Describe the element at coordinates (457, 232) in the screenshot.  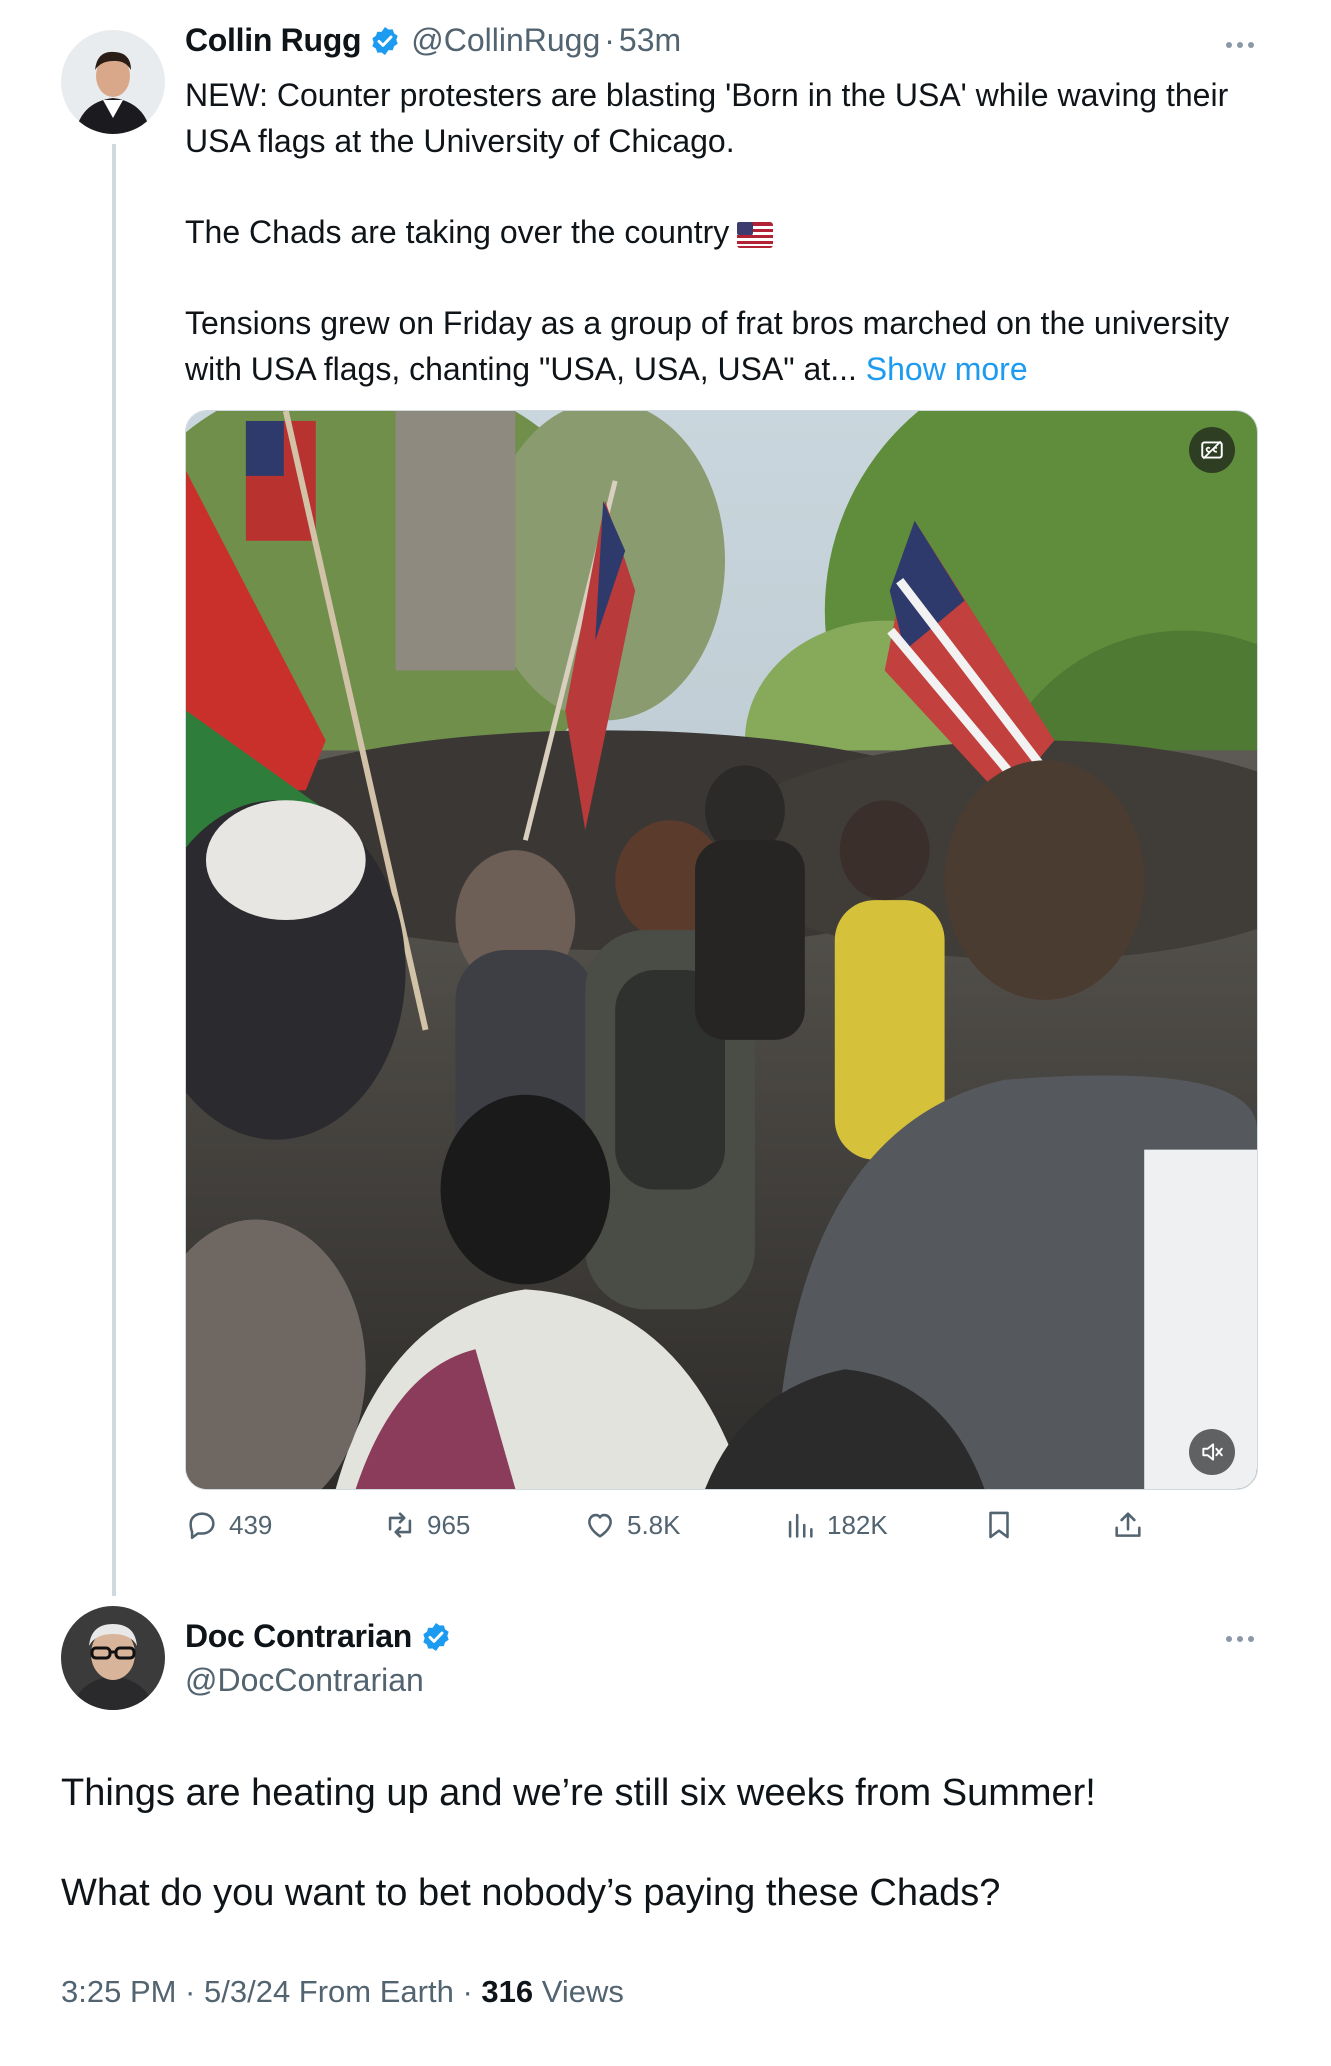
I see `post-text-line: The Chads are taking over the country` at that location.